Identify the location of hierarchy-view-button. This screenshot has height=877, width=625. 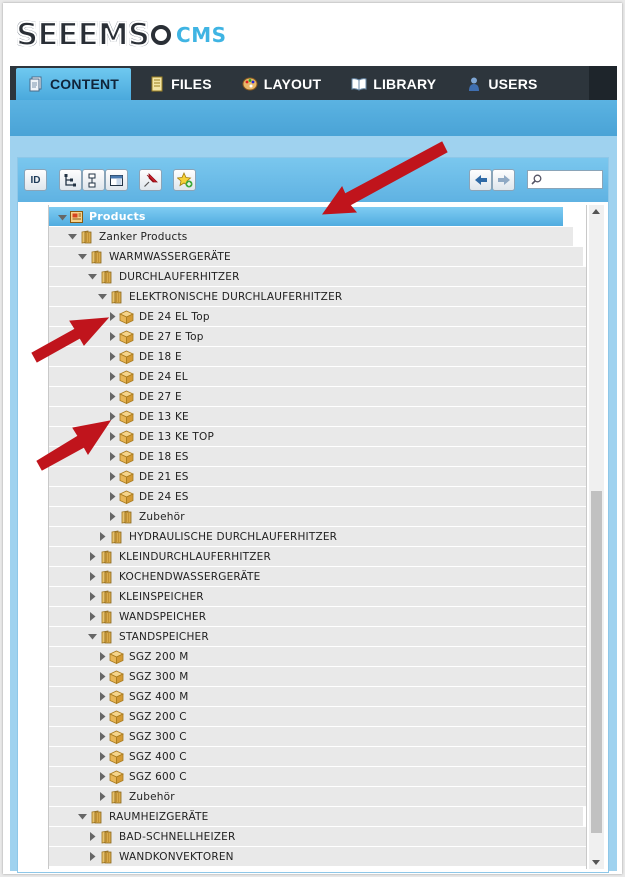
(93, 180).